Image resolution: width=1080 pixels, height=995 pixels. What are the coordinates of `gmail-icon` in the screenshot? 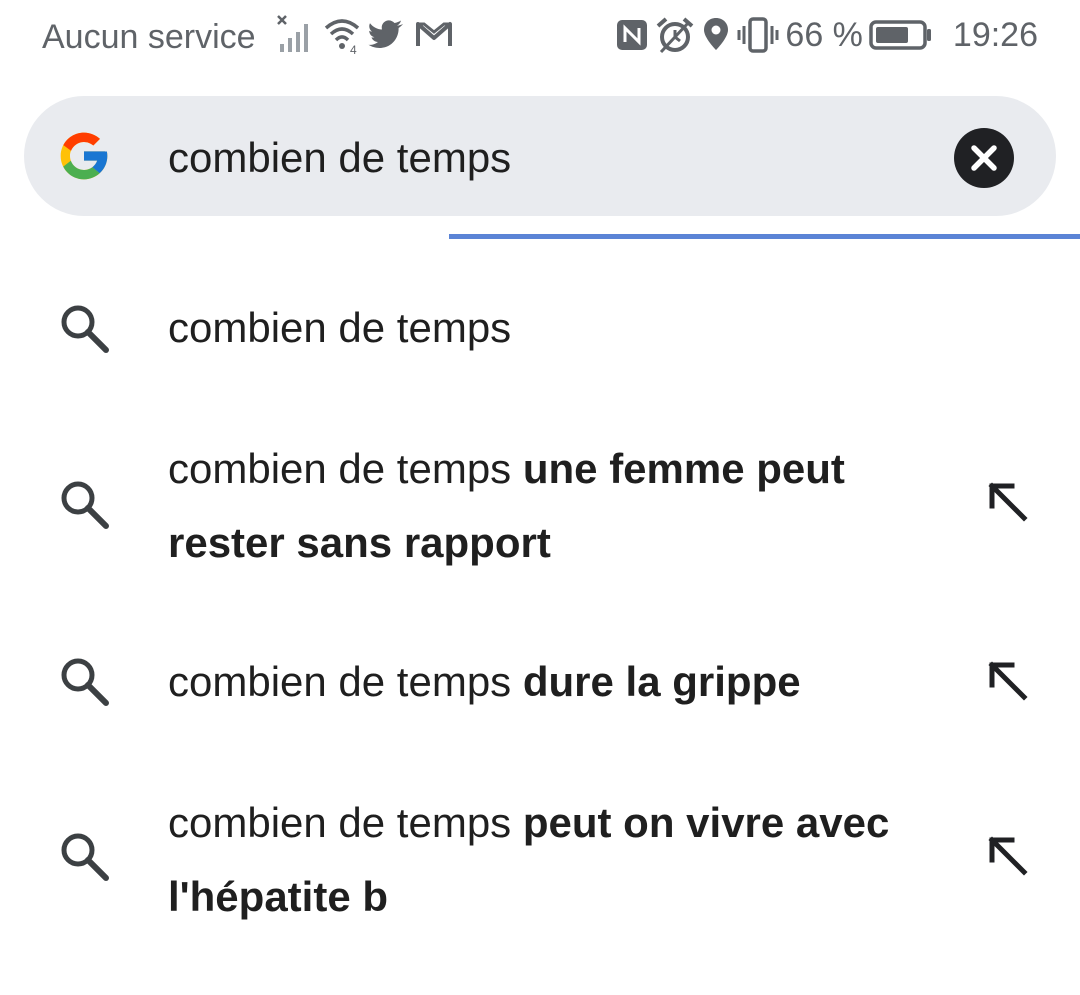 It's located at (434, 34).